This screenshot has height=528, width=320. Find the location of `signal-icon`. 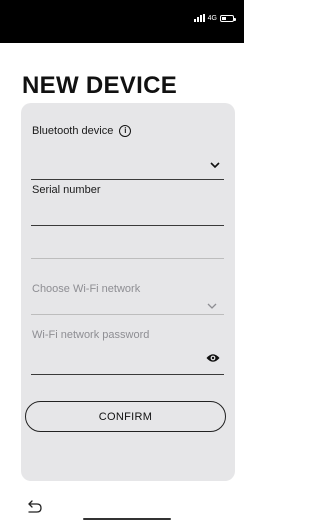

signal-icon is located at coordinates (199, 18).